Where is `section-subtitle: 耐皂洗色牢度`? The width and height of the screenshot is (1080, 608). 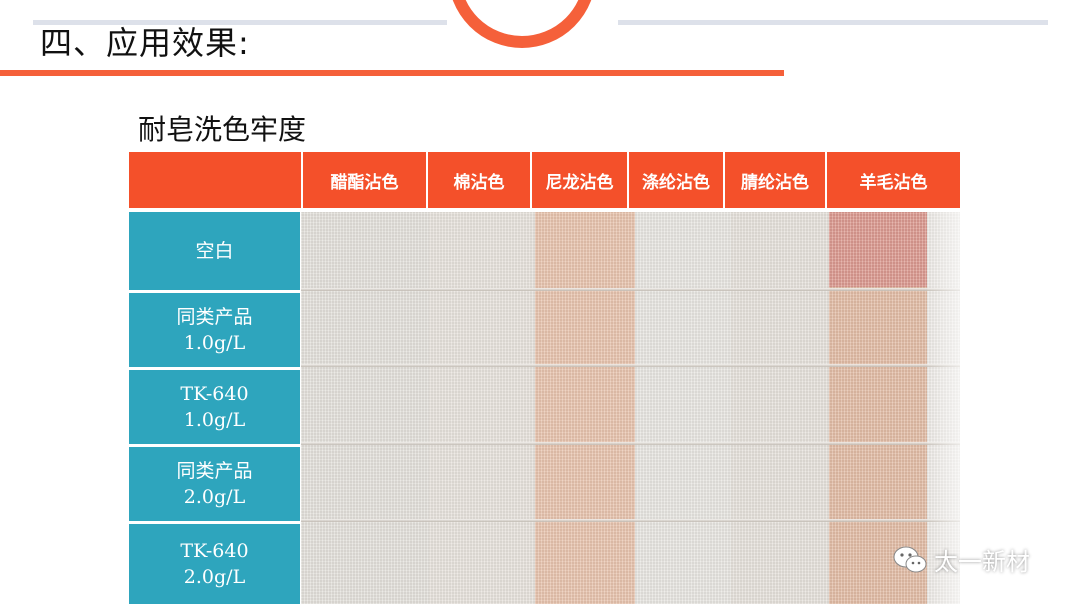
section-subtitle: 耐皂洗色牢度 is located at coordinates (222, 129).